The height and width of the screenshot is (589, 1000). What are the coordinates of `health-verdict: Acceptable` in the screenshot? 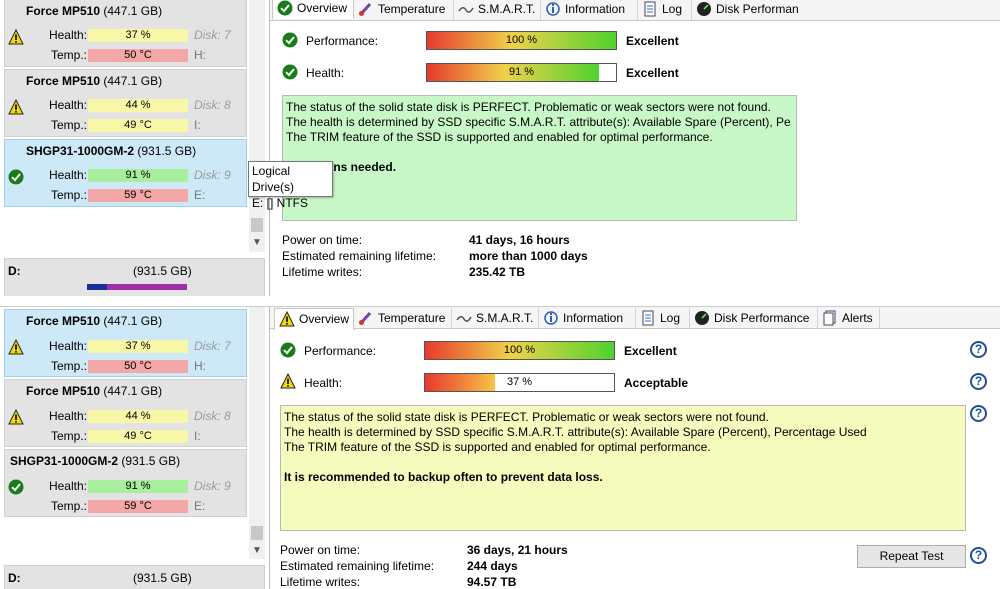 It's located at (656, 383).